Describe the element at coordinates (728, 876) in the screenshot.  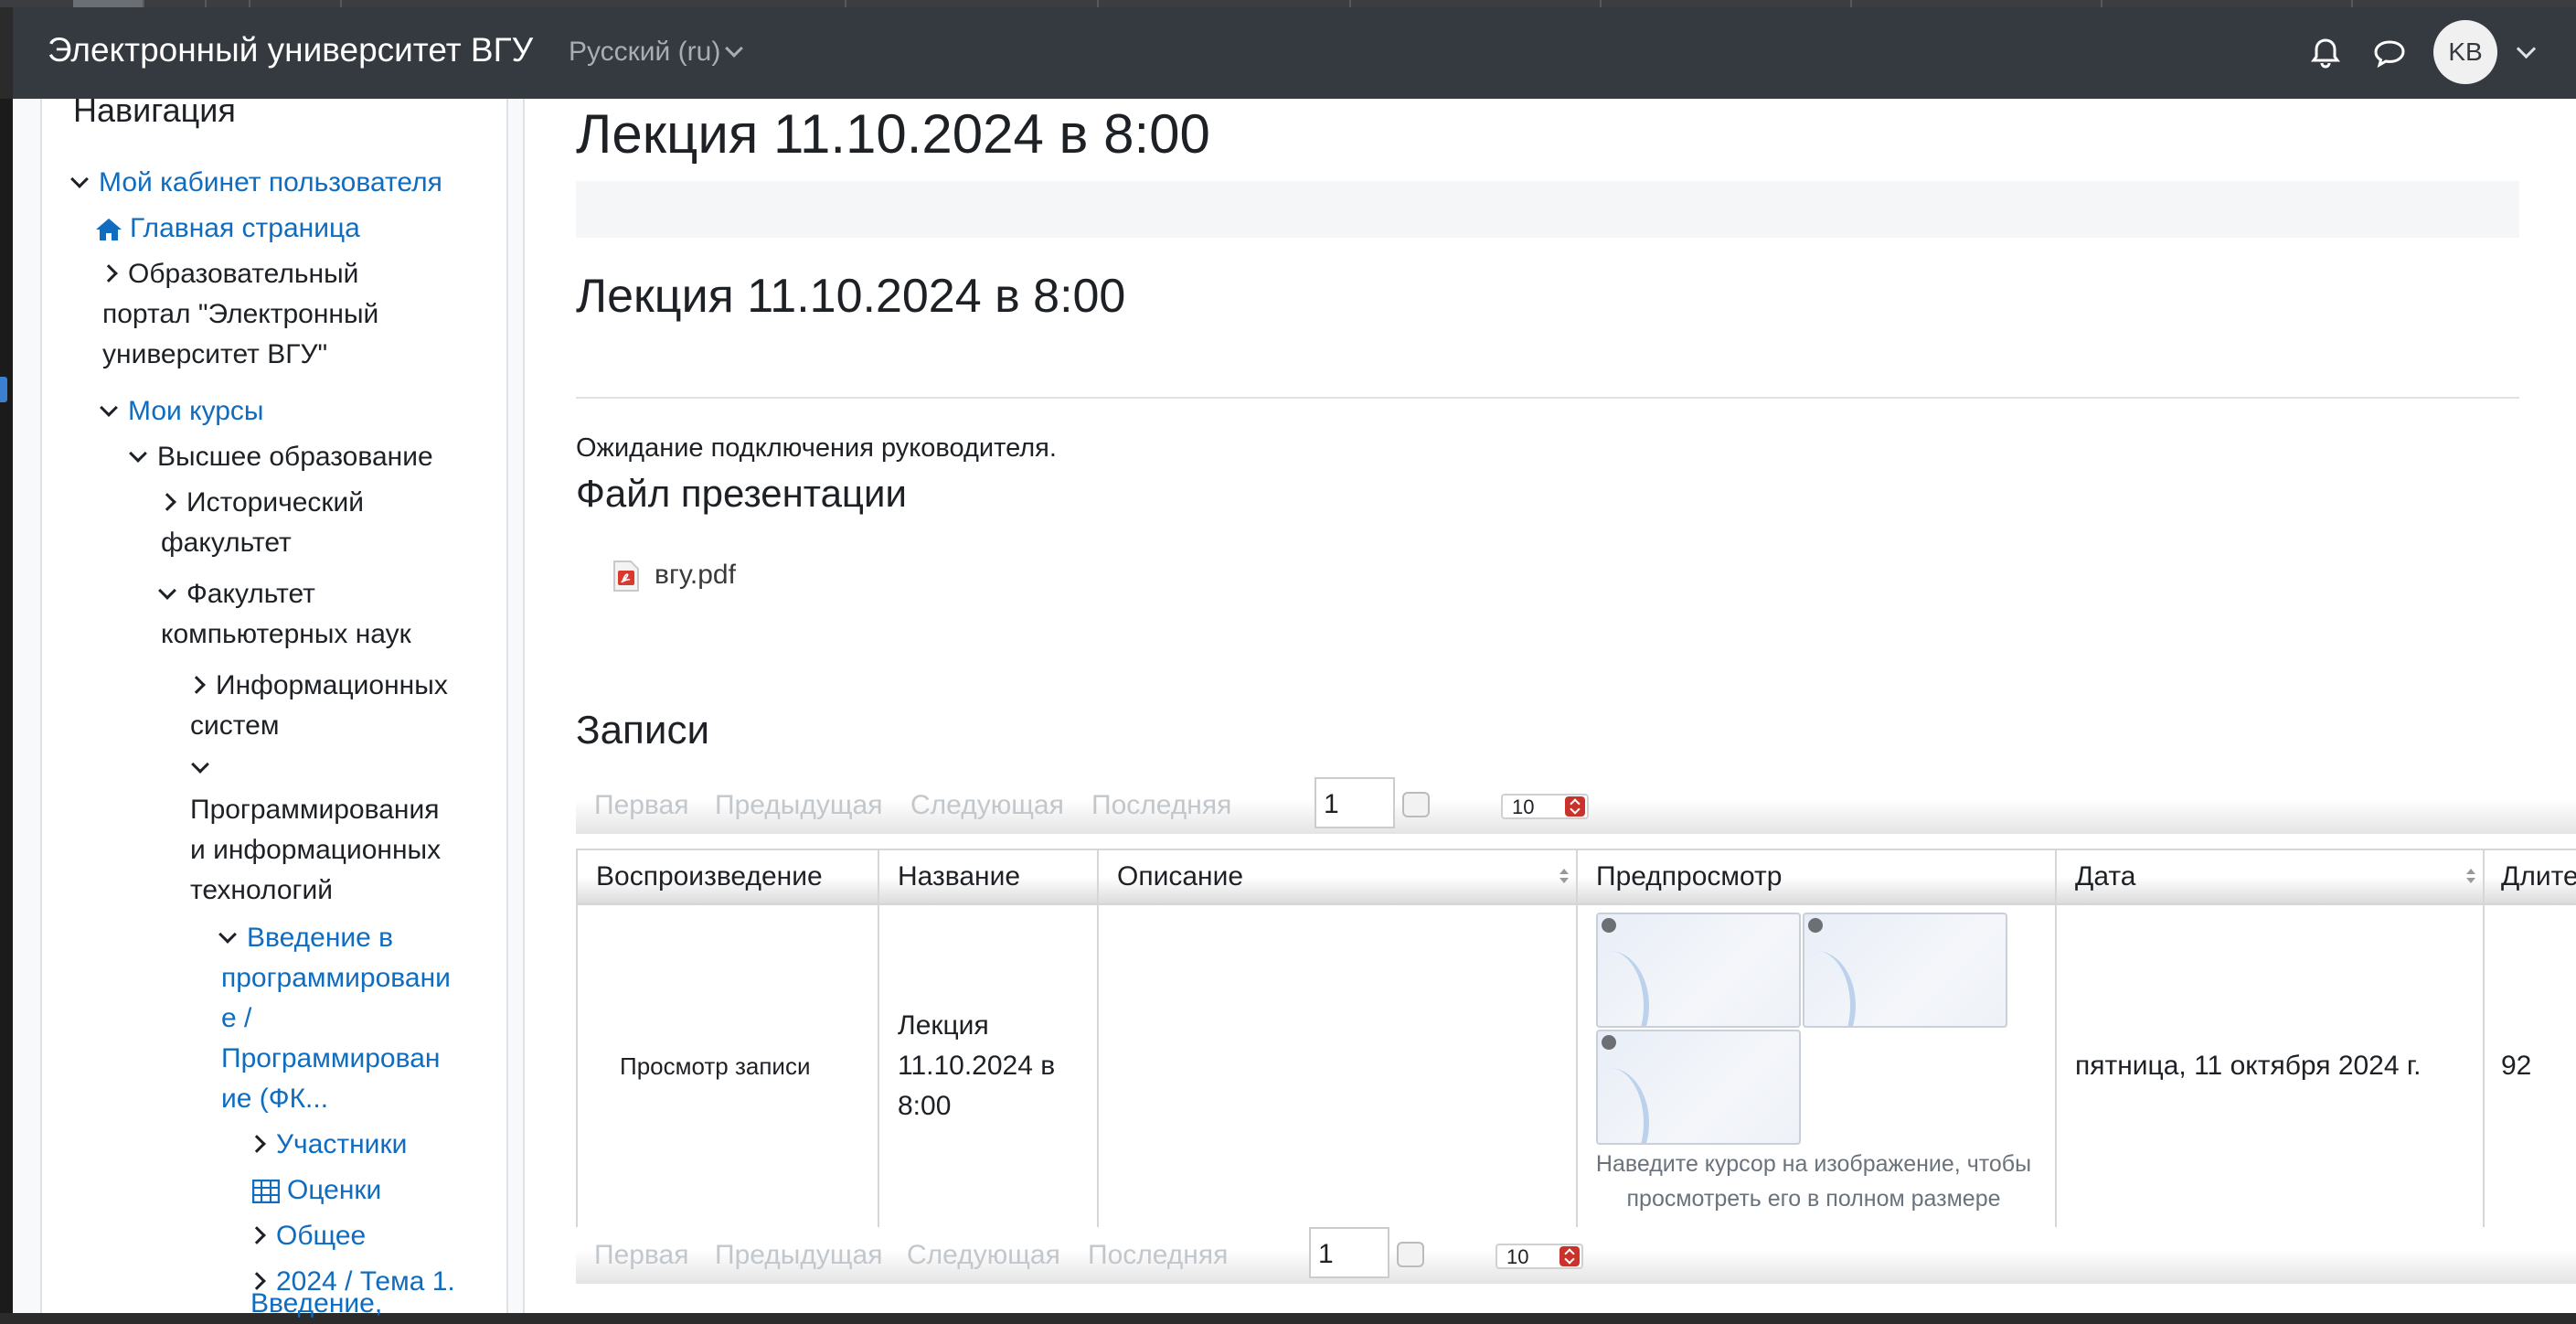
I see `column-header-playback: Воспроизведение` at that location.